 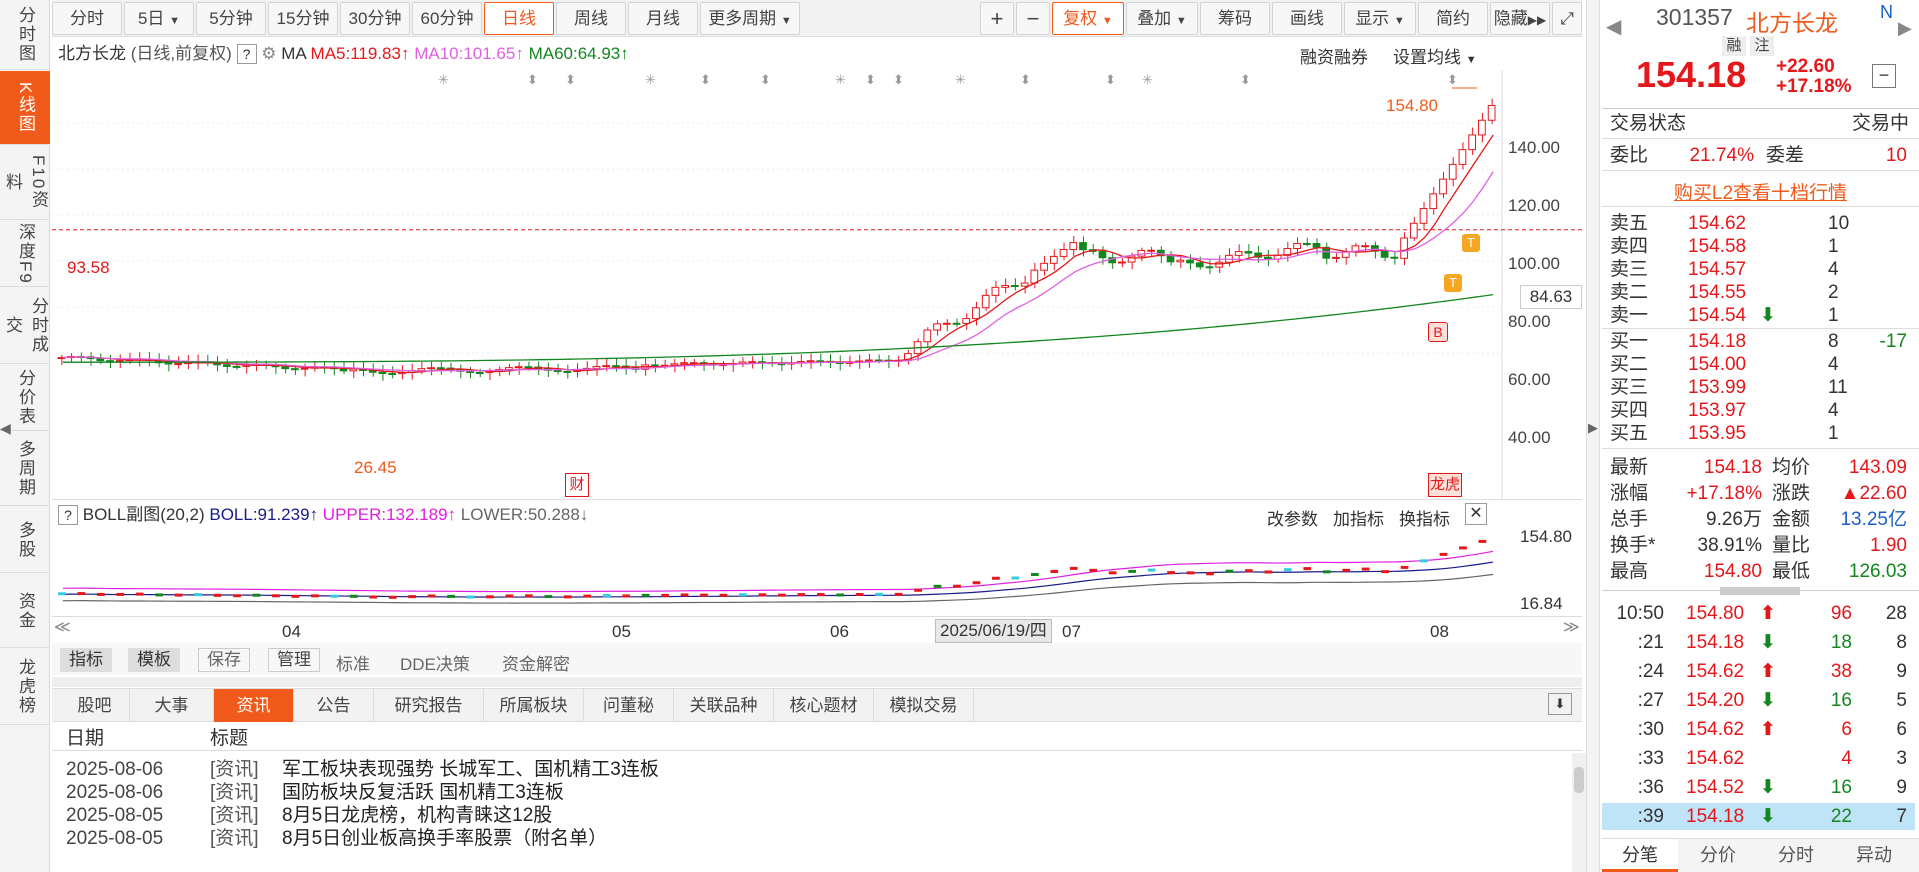 I want to click on tab-fenbi: 分笔, so click(x=1640, y=855).